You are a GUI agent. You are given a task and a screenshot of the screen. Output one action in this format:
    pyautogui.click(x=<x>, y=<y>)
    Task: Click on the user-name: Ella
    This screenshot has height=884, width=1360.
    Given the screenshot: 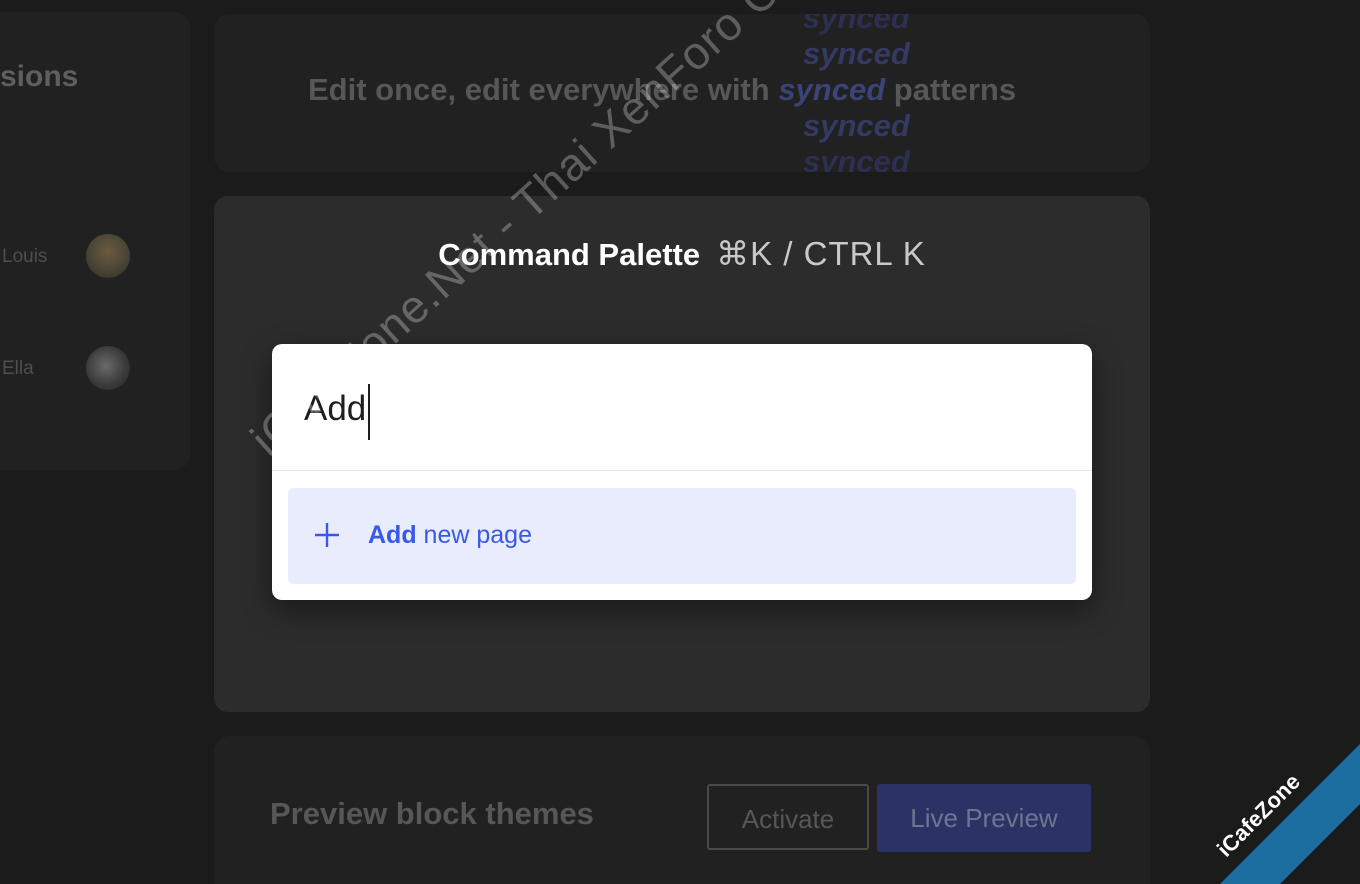 What is the action you would take?
    pyautogui.click(x=18, y=368)
    